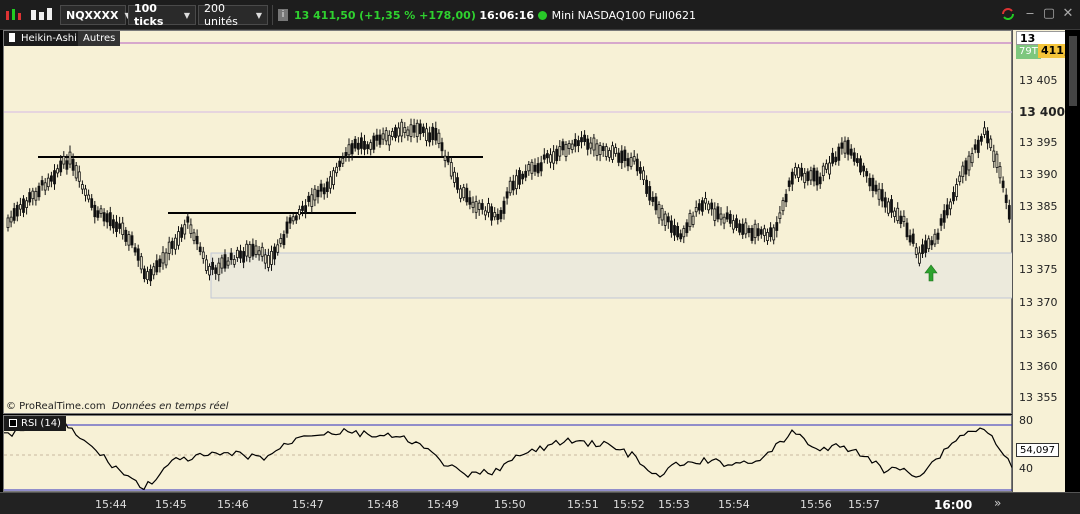  I want to click on candlestick-icon, so click(14, 15).